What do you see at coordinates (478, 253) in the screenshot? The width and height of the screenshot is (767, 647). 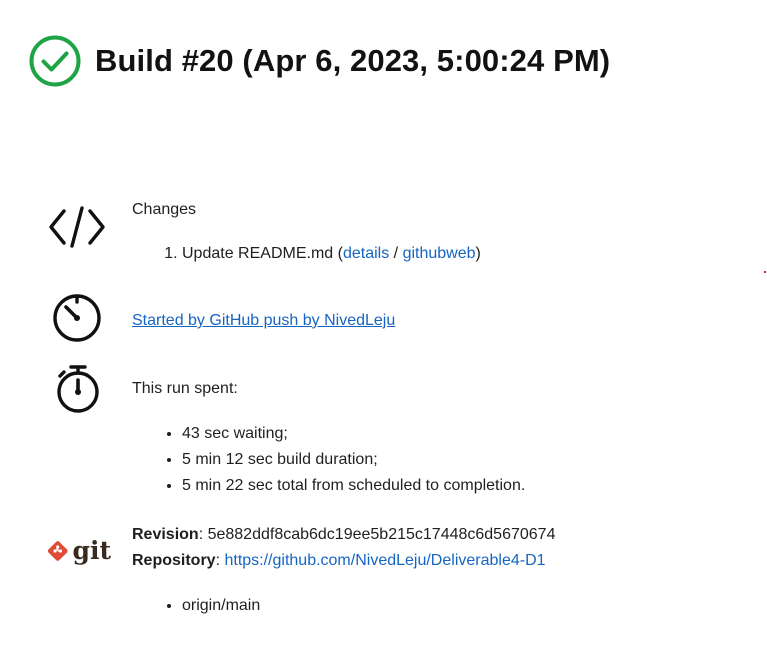 I see `paren-close: )` at bounding box center [478, 253].